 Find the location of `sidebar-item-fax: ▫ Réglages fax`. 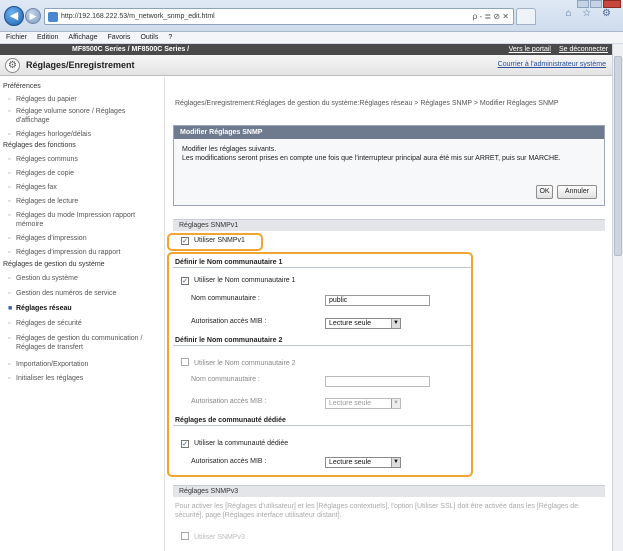

sidebar-item-fax: ▫ Réglages fax is located at coordinates (85, 187).